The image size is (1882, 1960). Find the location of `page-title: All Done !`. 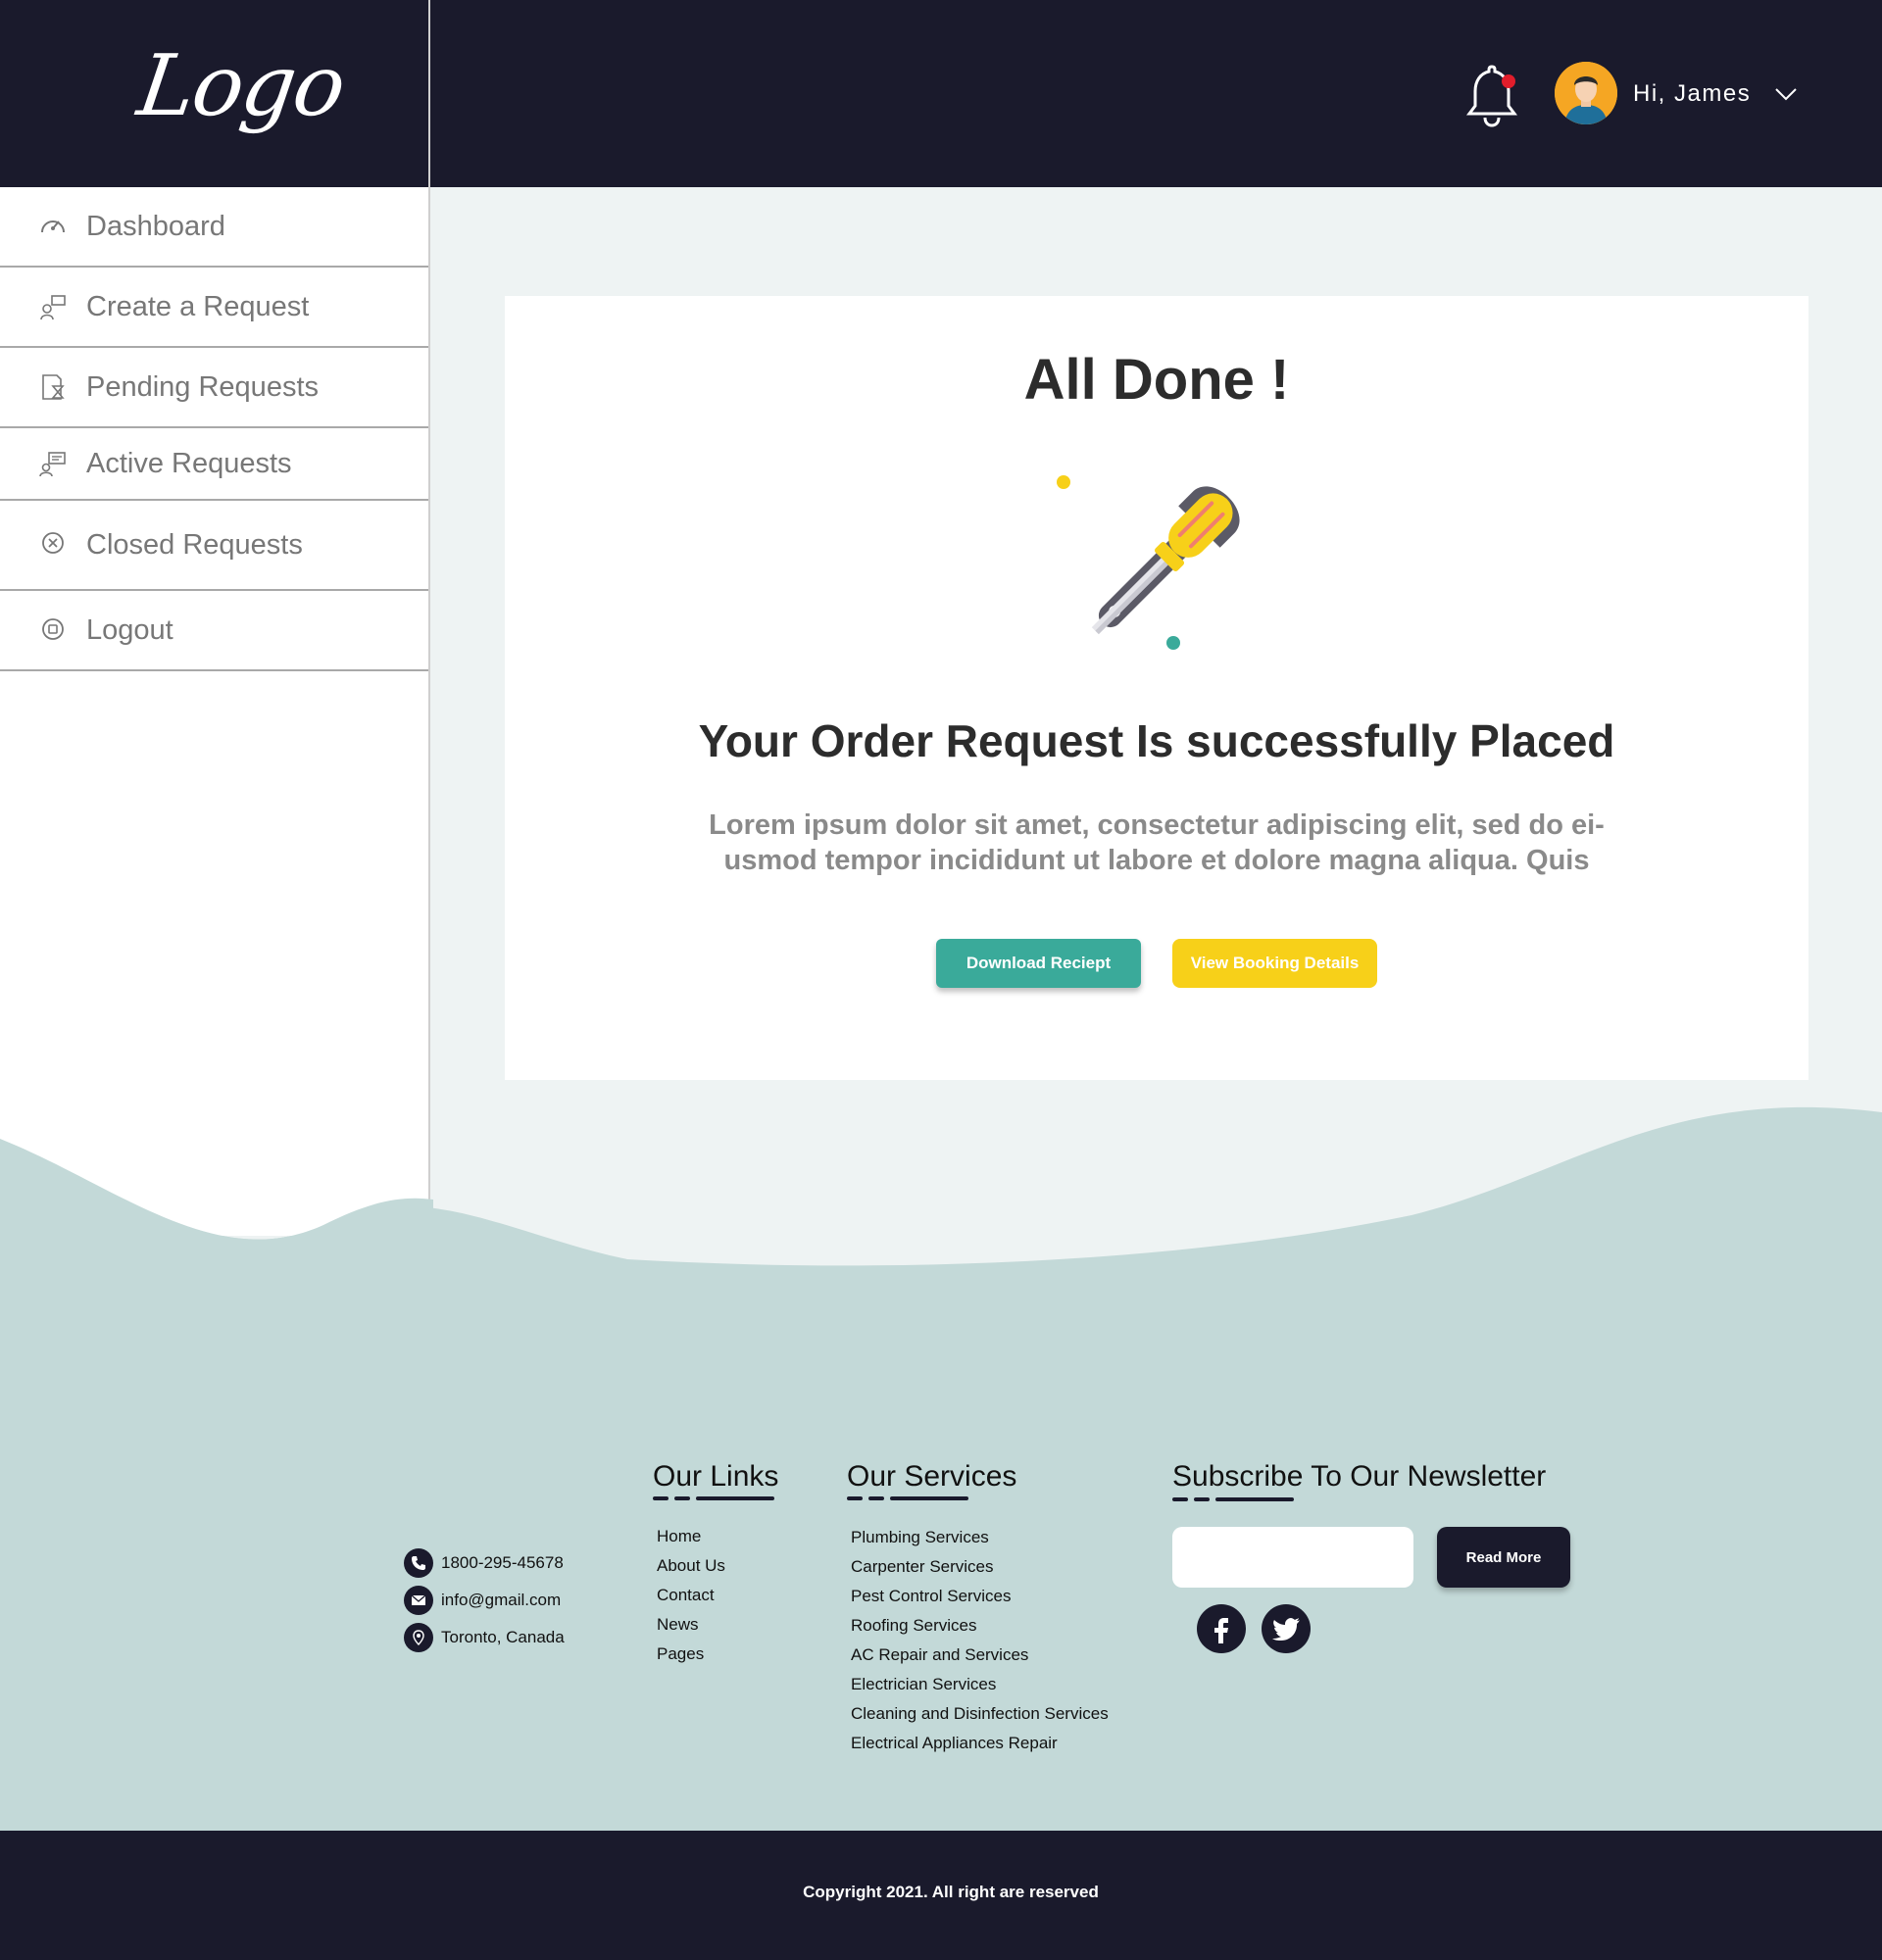

page-title: All Done ! is located at coordinates (1157, 380).